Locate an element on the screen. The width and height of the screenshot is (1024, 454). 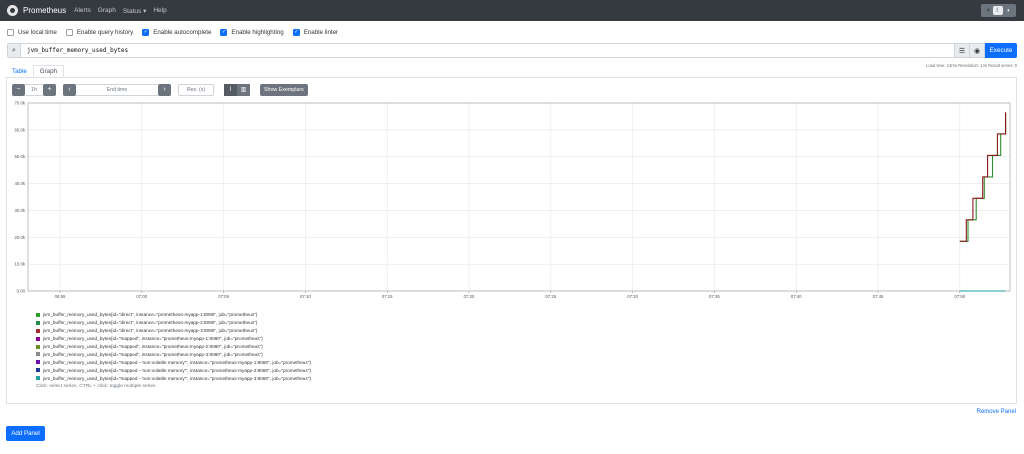
next-time-button: › is located at coordinates (164, 89).